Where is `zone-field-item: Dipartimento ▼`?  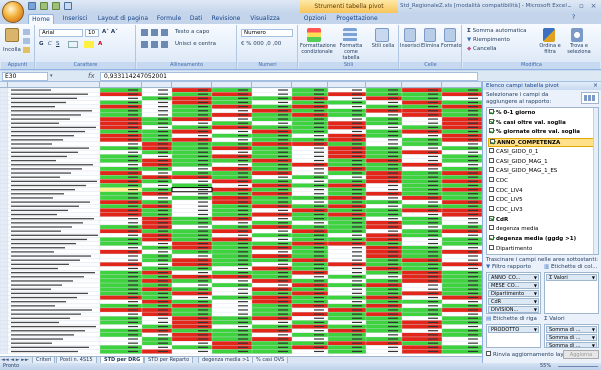
zone-field-item: Dipartimento ▼ is located at coordinates (513, 293).